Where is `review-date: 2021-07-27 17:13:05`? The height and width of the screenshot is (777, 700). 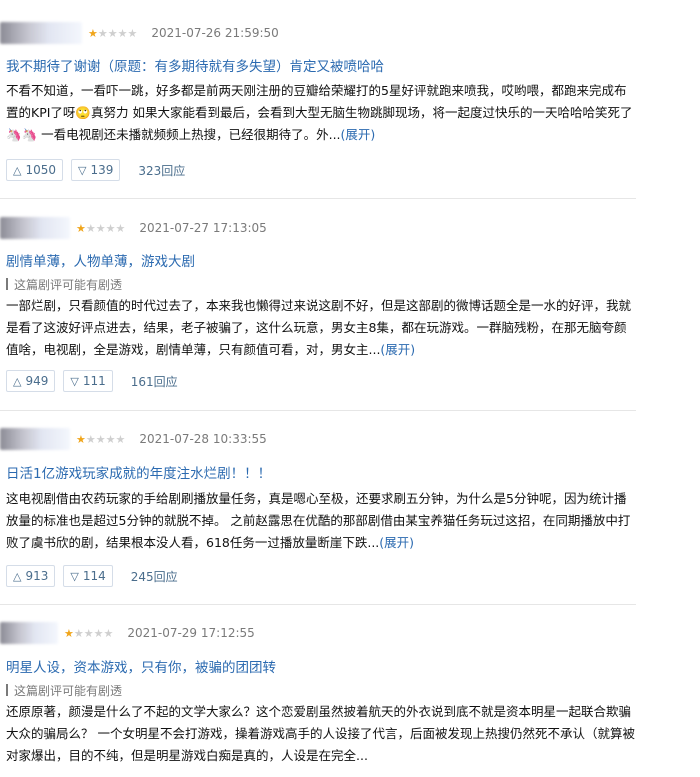 review-date: 2021-07-27 17:13:05 is located at coordinates (203, 228).